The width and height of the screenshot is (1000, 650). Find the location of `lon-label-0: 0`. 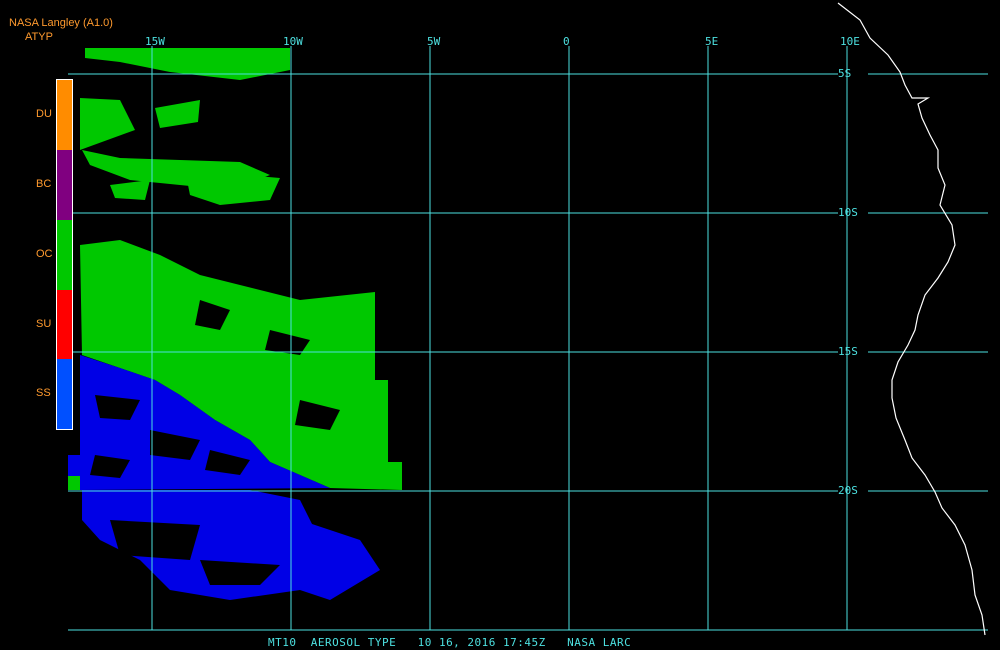

lon-label-0: 0 is located at coordinates (566, 41).